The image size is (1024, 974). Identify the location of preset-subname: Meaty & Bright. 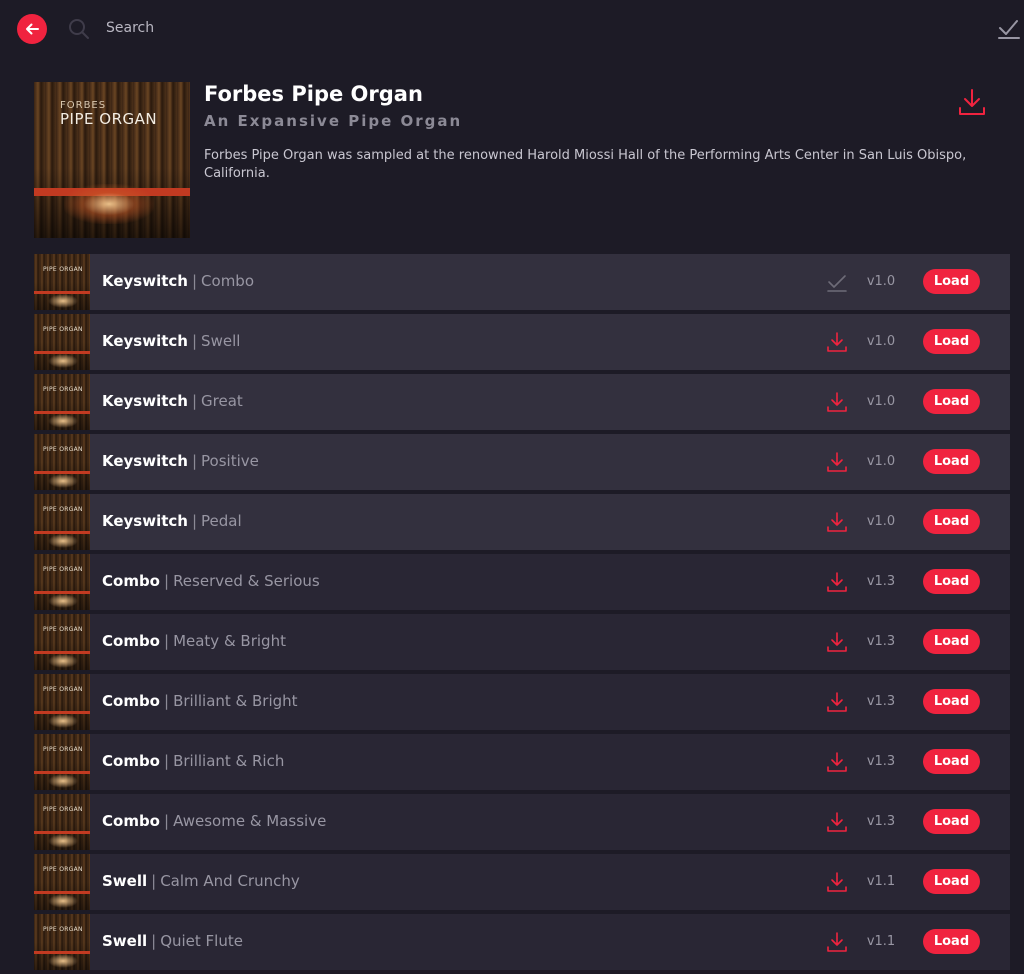
(229, 641).